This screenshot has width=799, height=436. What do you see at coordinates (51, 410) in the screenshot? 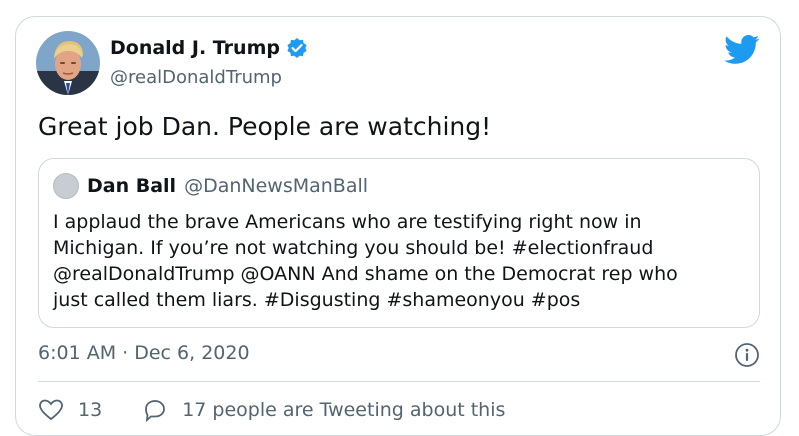
I see `heart-icon` at bounding box center [51, 410].